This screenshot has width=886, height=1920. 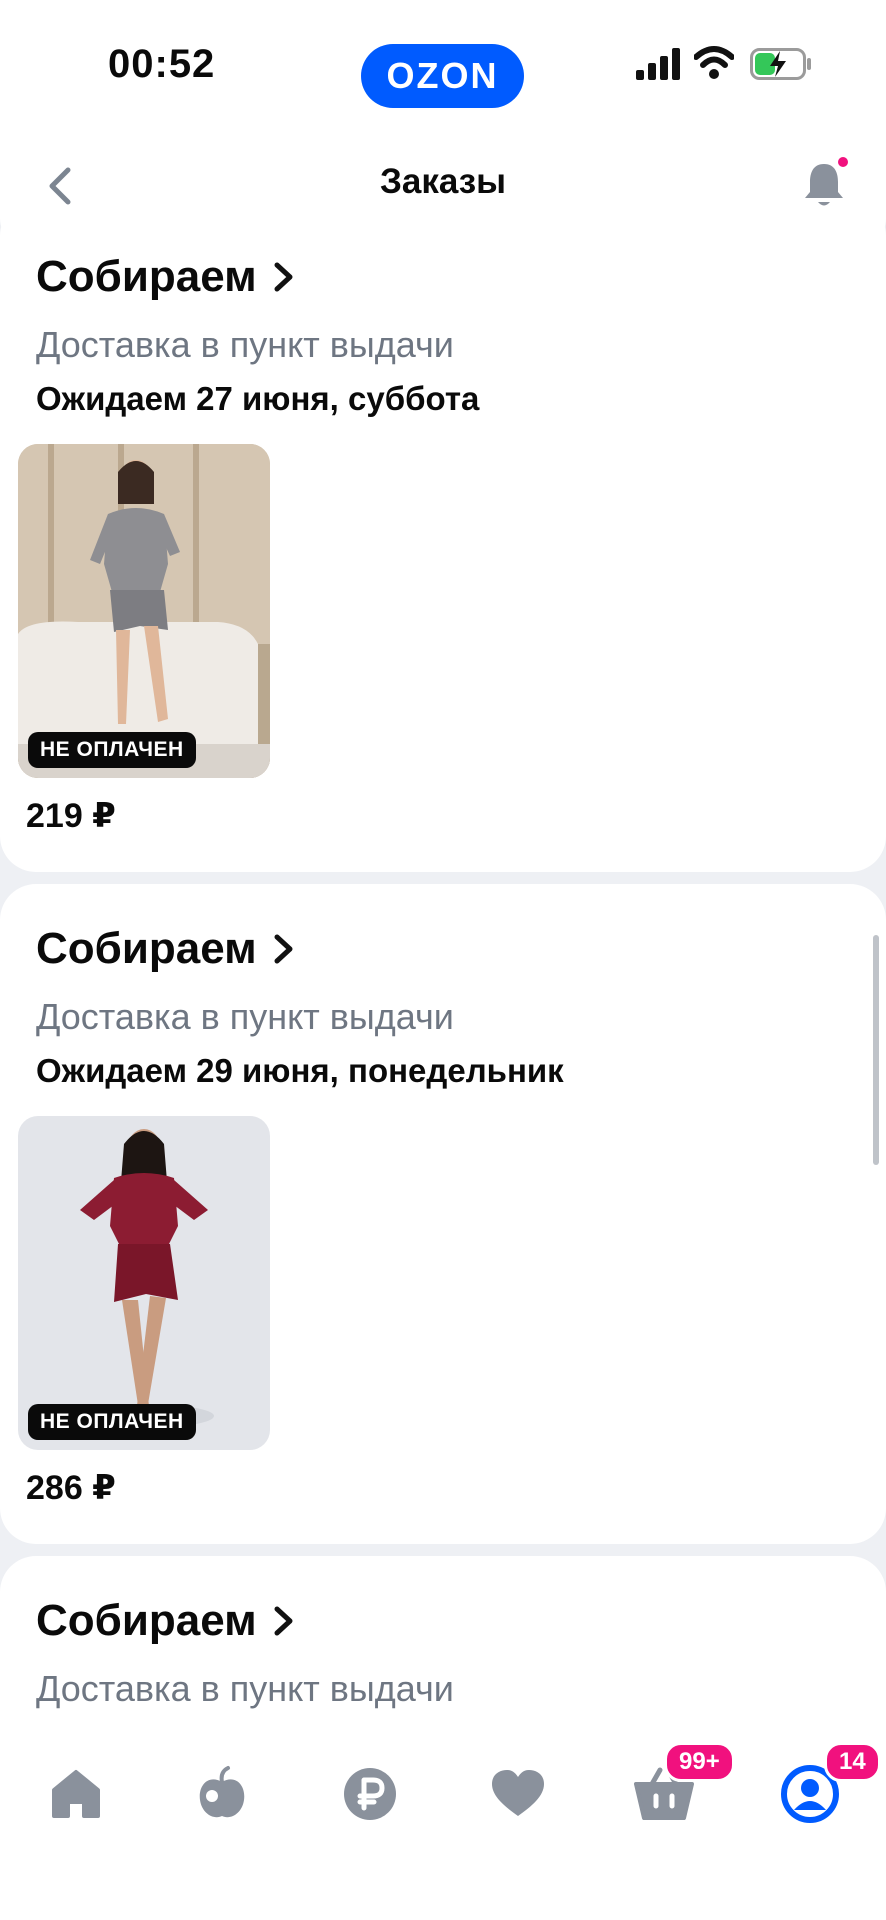 I want to click on cart-count-badge: 99+, so click(x=699, y=1762).